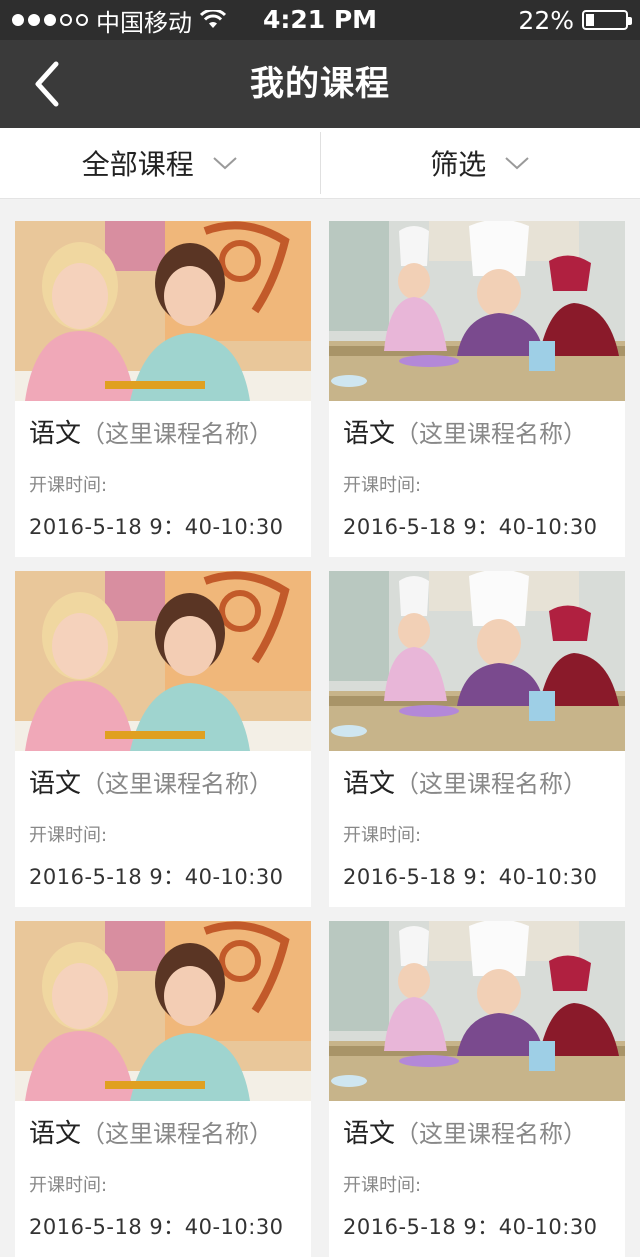  What do you see at coordinates (590, 20) in the screenshot?
I see `battery-level-fill` at bounding box center [590, 20].